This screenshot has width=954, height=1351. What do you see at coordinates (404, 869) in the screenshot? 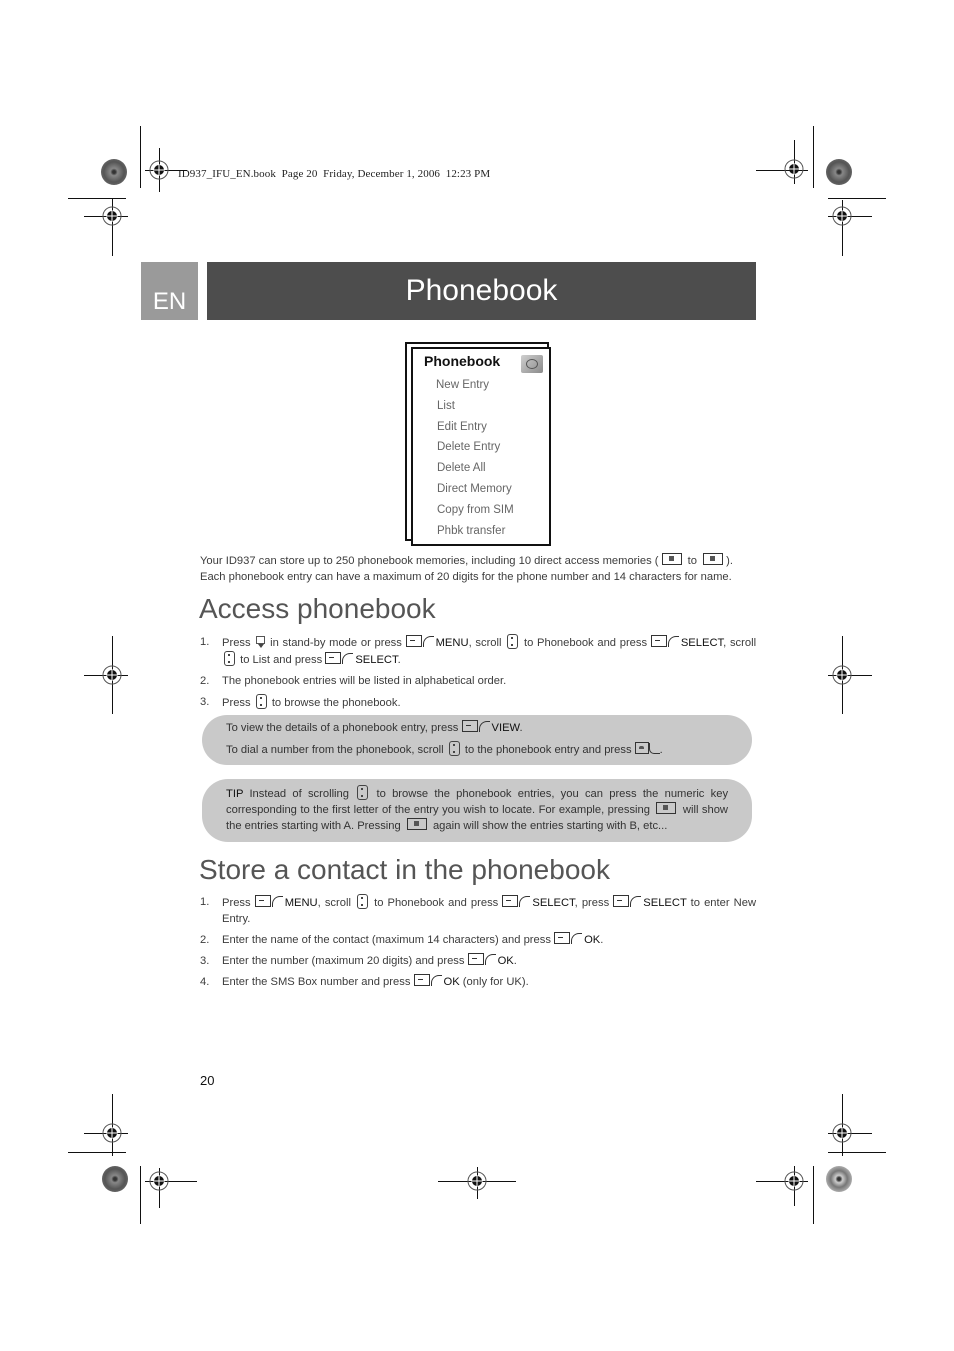
I see `section-heading-store: Store a contact in the phonebook` at bounding box center [404, 869].